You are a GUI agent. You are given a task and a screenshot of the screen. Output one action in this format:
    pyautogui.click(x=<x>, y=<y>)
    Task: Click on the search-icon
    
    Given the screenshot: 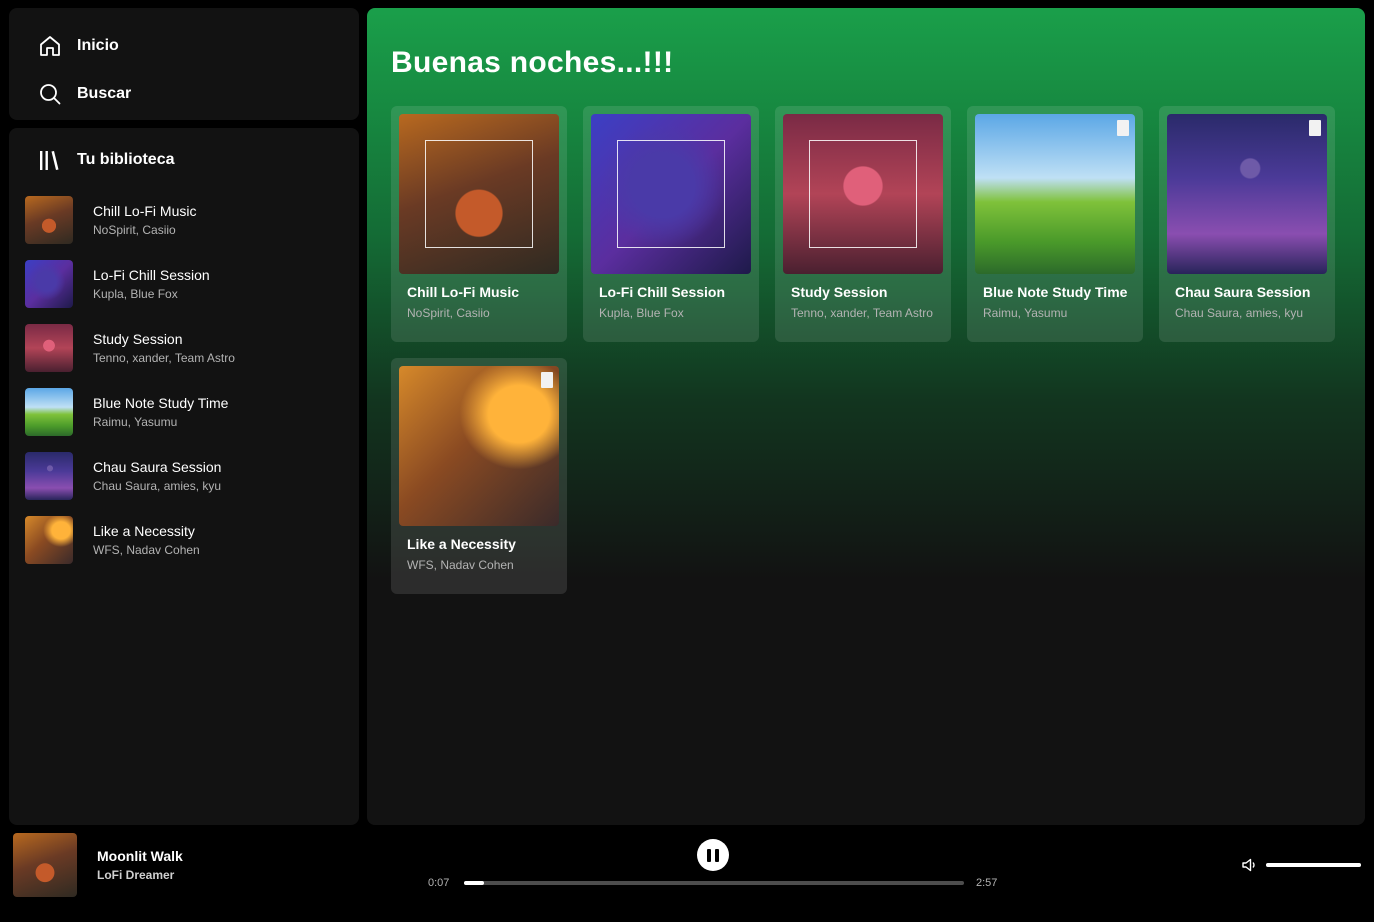 What is the action you would take?
    pyautogui.click(x=50, y=94)
    